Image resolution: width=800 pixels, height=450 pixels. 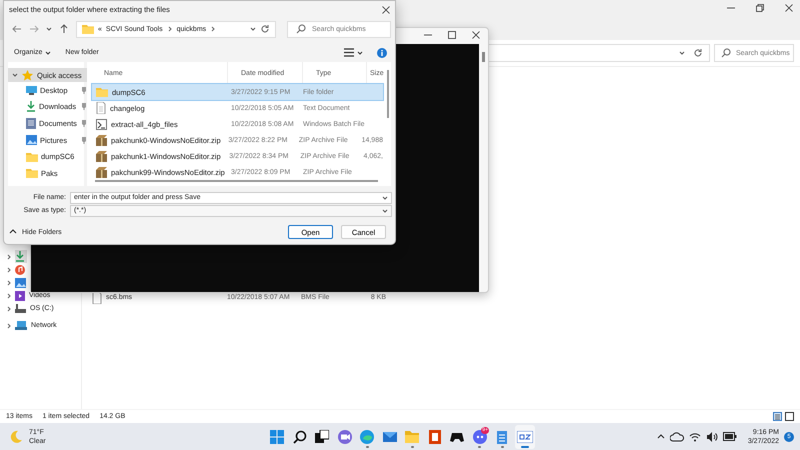 I want to click on notepad-icon, so click(x=502, y=437).